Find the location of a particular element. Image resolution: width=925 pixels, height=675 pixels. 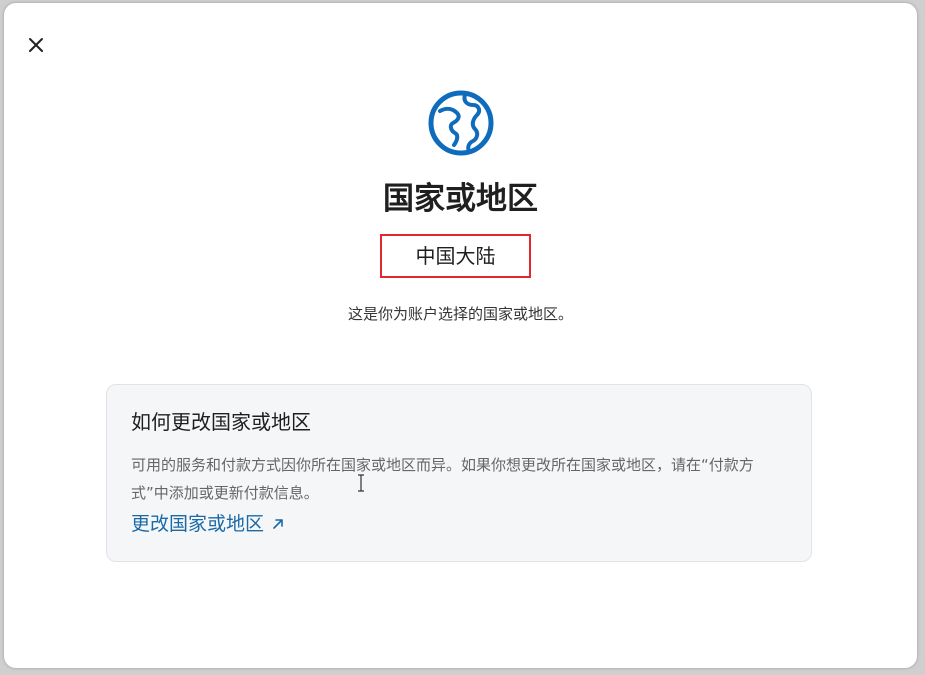

change-region-link: 更改国家或地区 is located at coordinates (208, 524).